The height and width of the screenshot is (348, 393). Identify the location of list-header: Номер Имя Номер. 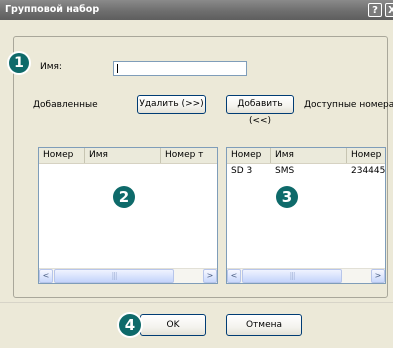
(306, 156).